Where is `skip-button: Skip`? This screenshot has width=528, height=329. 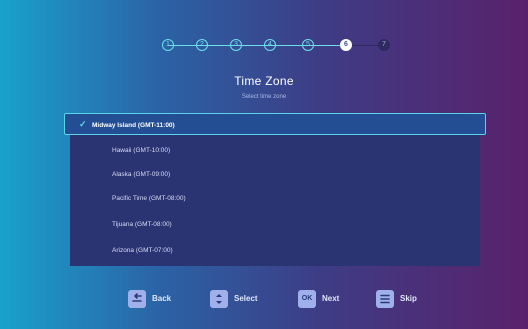
skip-button: Skip is located at coordinates (404, 300).